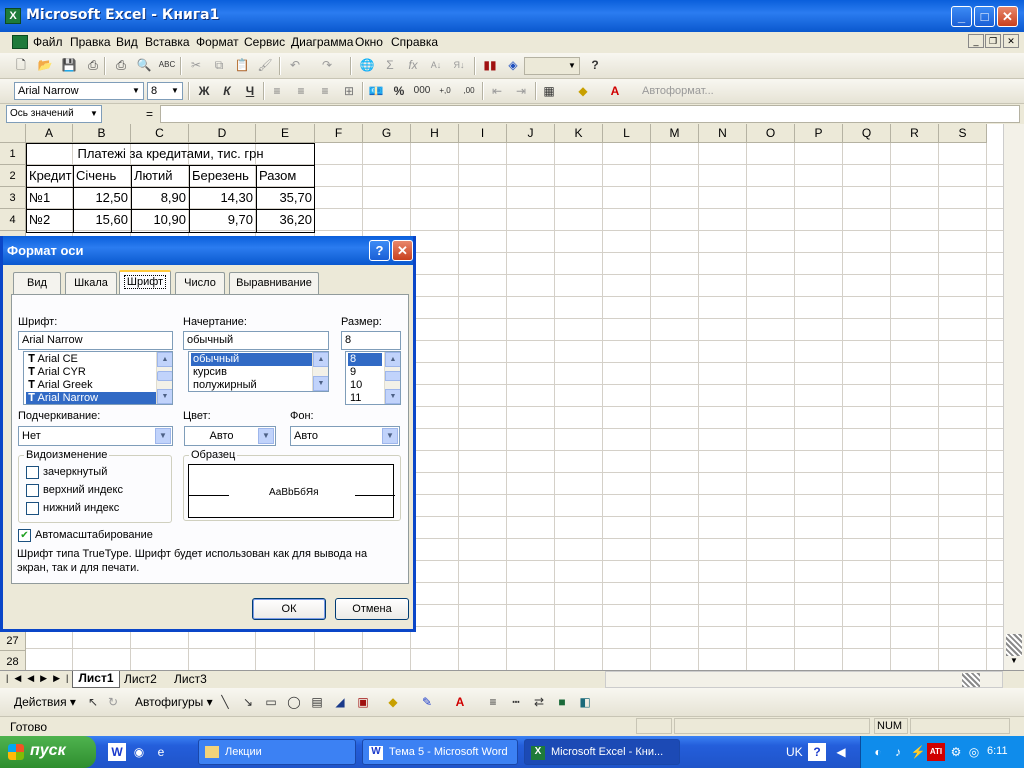 This screenshot has height=768, width=1024. I want to click on column-header: E, so click(285, 133).